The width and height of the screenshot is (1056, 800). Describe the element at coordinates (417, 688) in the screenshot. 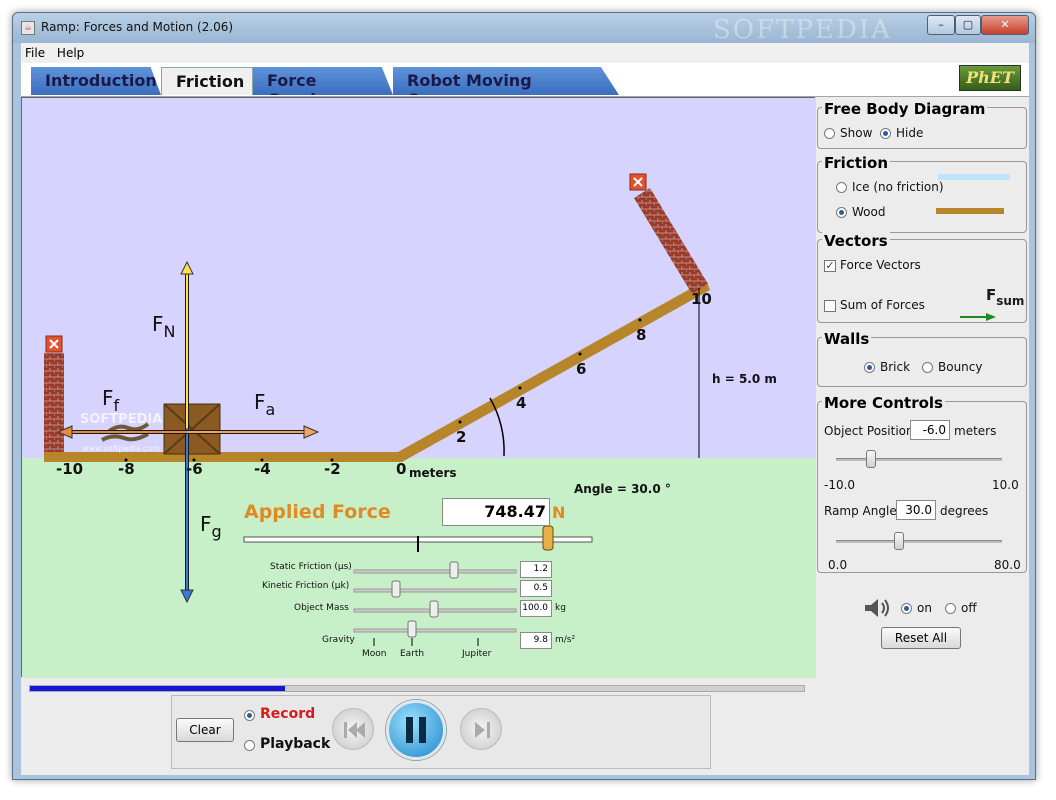

I see `playback-progress` at that location.